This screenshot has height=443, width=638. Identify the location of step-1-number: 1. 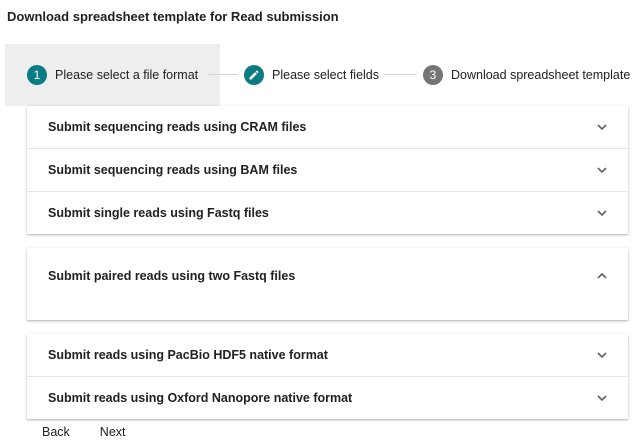
(37, 75).